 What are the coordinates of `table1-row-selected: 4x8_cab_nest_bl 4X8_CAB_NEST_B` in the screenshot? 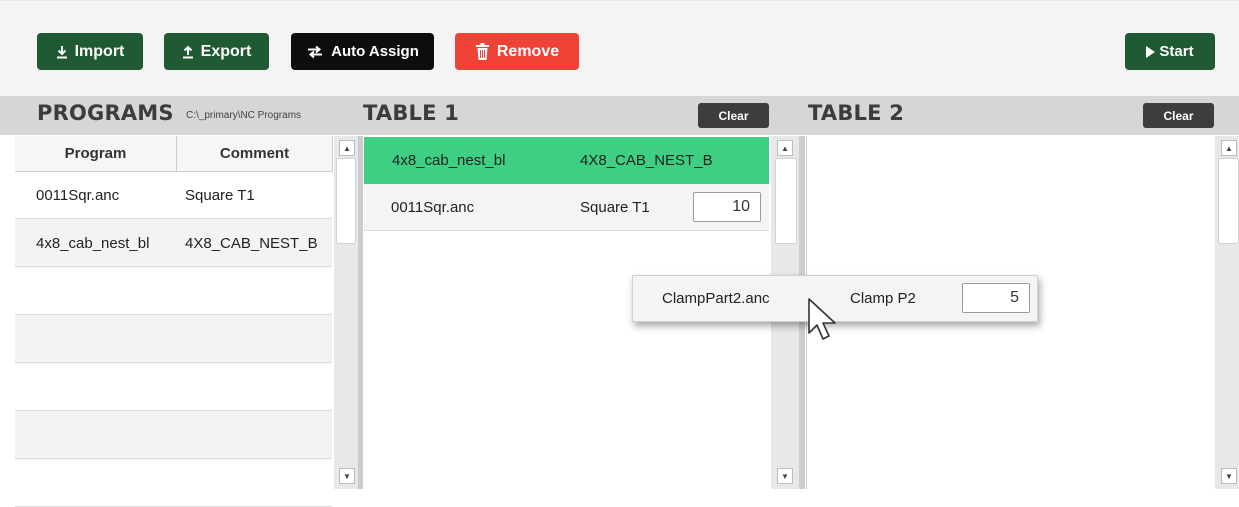 It's located at (566, 160).